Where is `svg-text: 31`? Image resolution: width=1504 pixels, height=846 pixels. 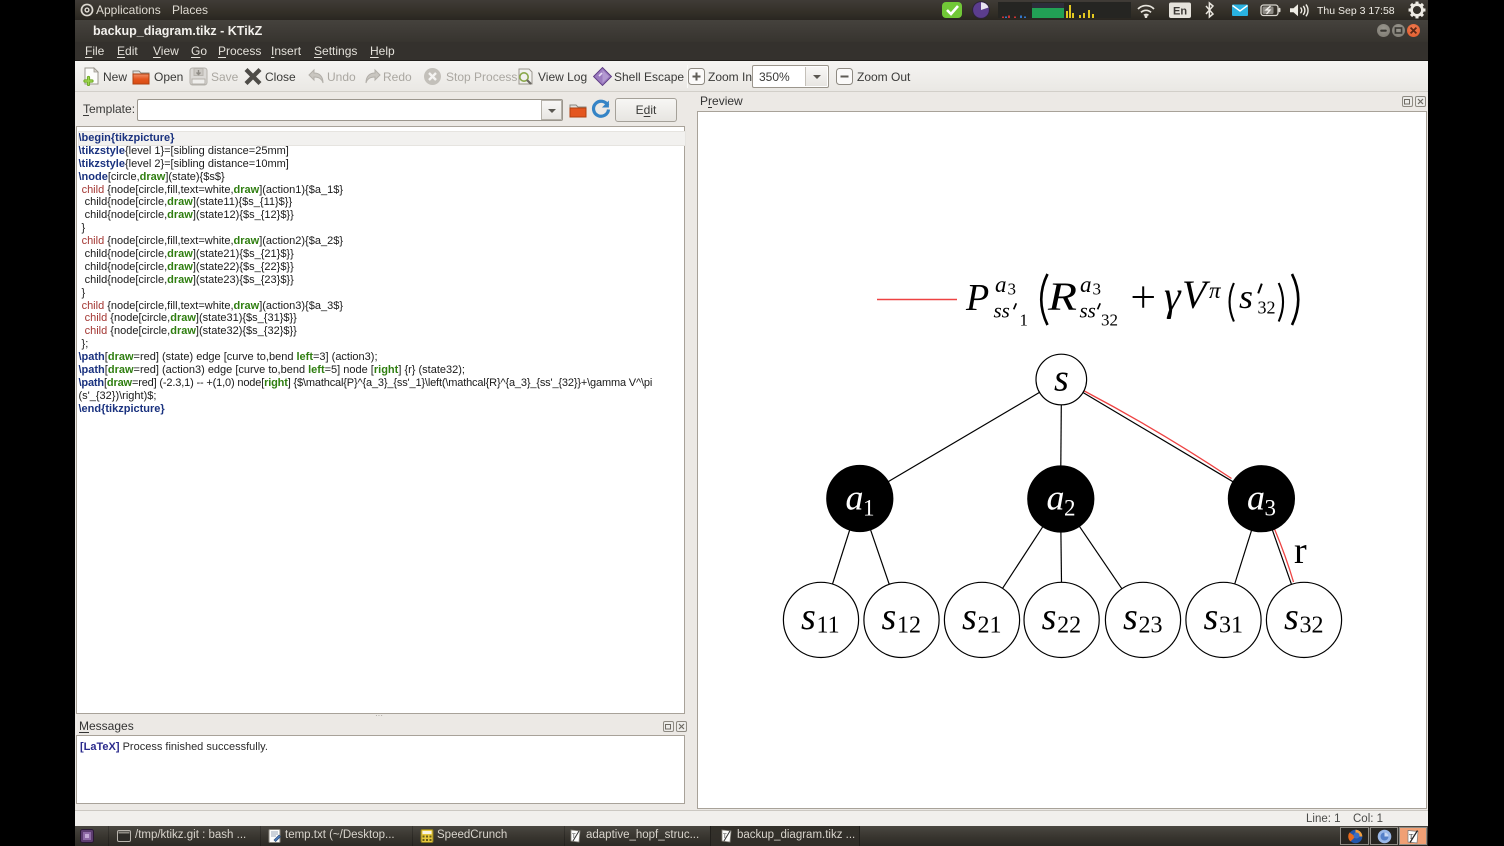 svg-text: 31 is located at coordinates (1231, 626).